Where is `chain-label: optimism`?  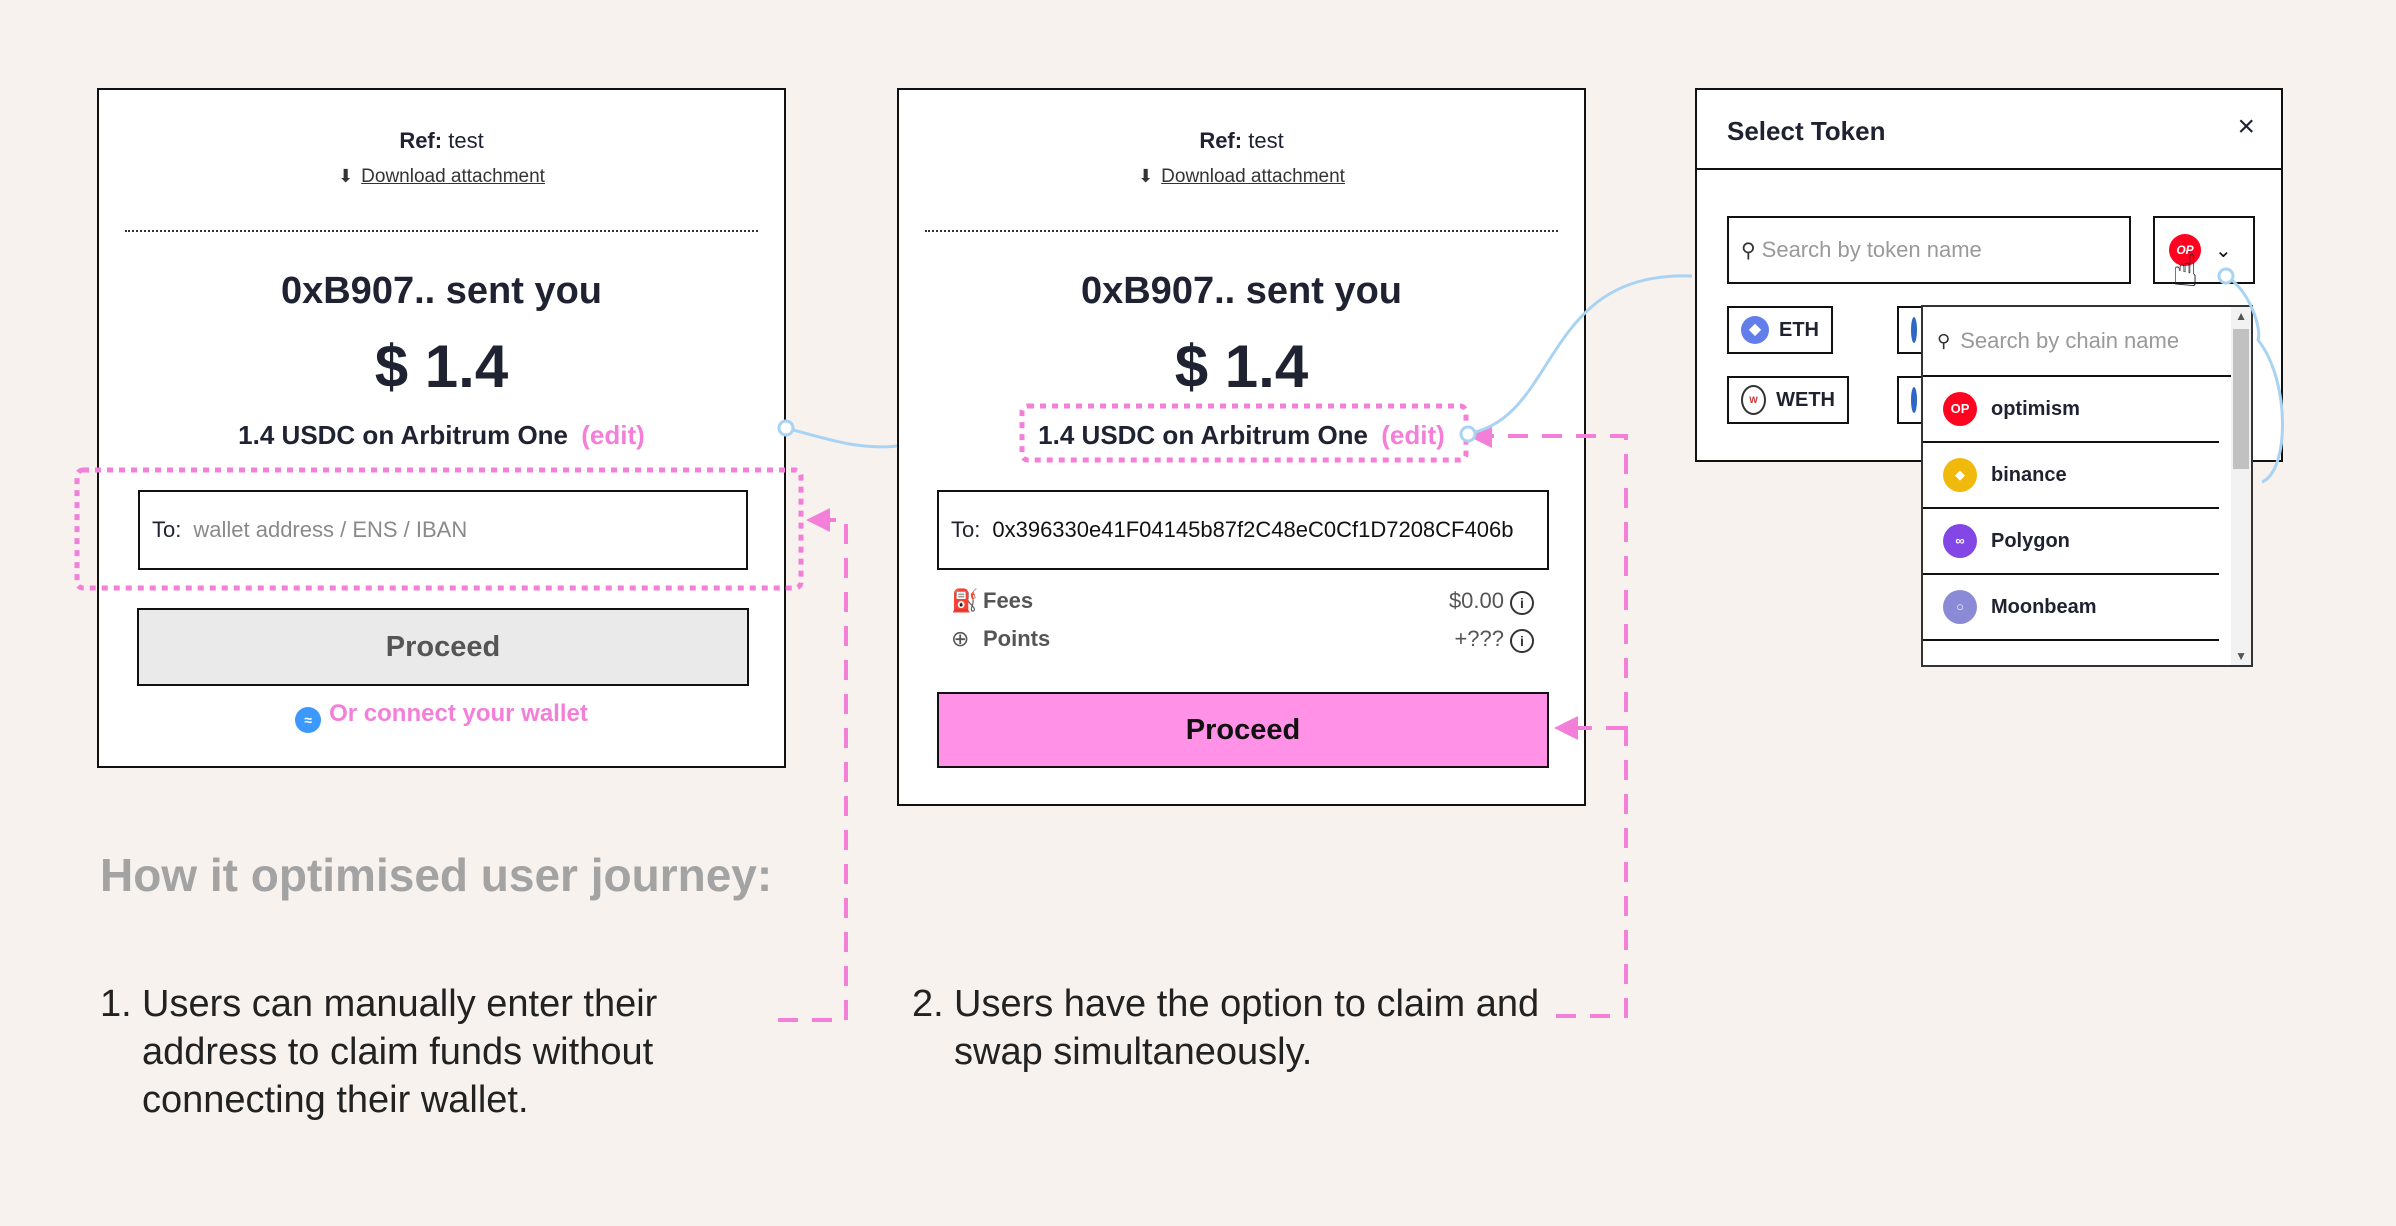
chain-label: optimism is located at coordinates (2035, 408).